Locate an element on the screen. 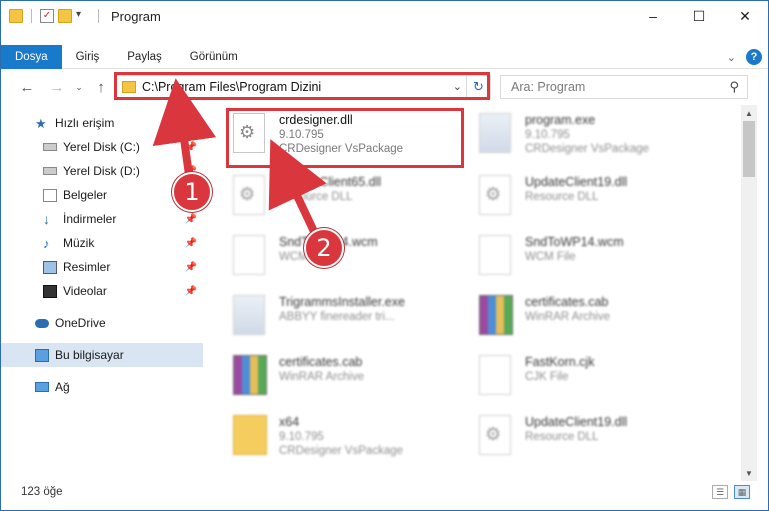 This screenshot has width=769, height=511. window-controls: – ☐ ✕ is located at coordinates (699, 16).